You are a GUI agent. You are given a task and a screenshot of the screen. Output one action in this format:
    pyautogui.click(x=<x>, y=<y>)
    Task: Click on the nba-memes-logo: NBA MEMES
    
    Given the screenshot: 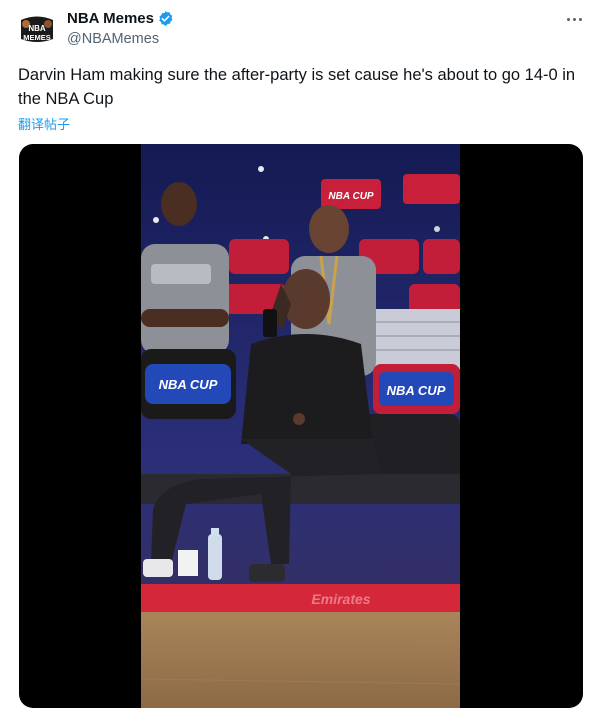 What is the action you would take?
    pyautogui.click(x=37, y=31)
    